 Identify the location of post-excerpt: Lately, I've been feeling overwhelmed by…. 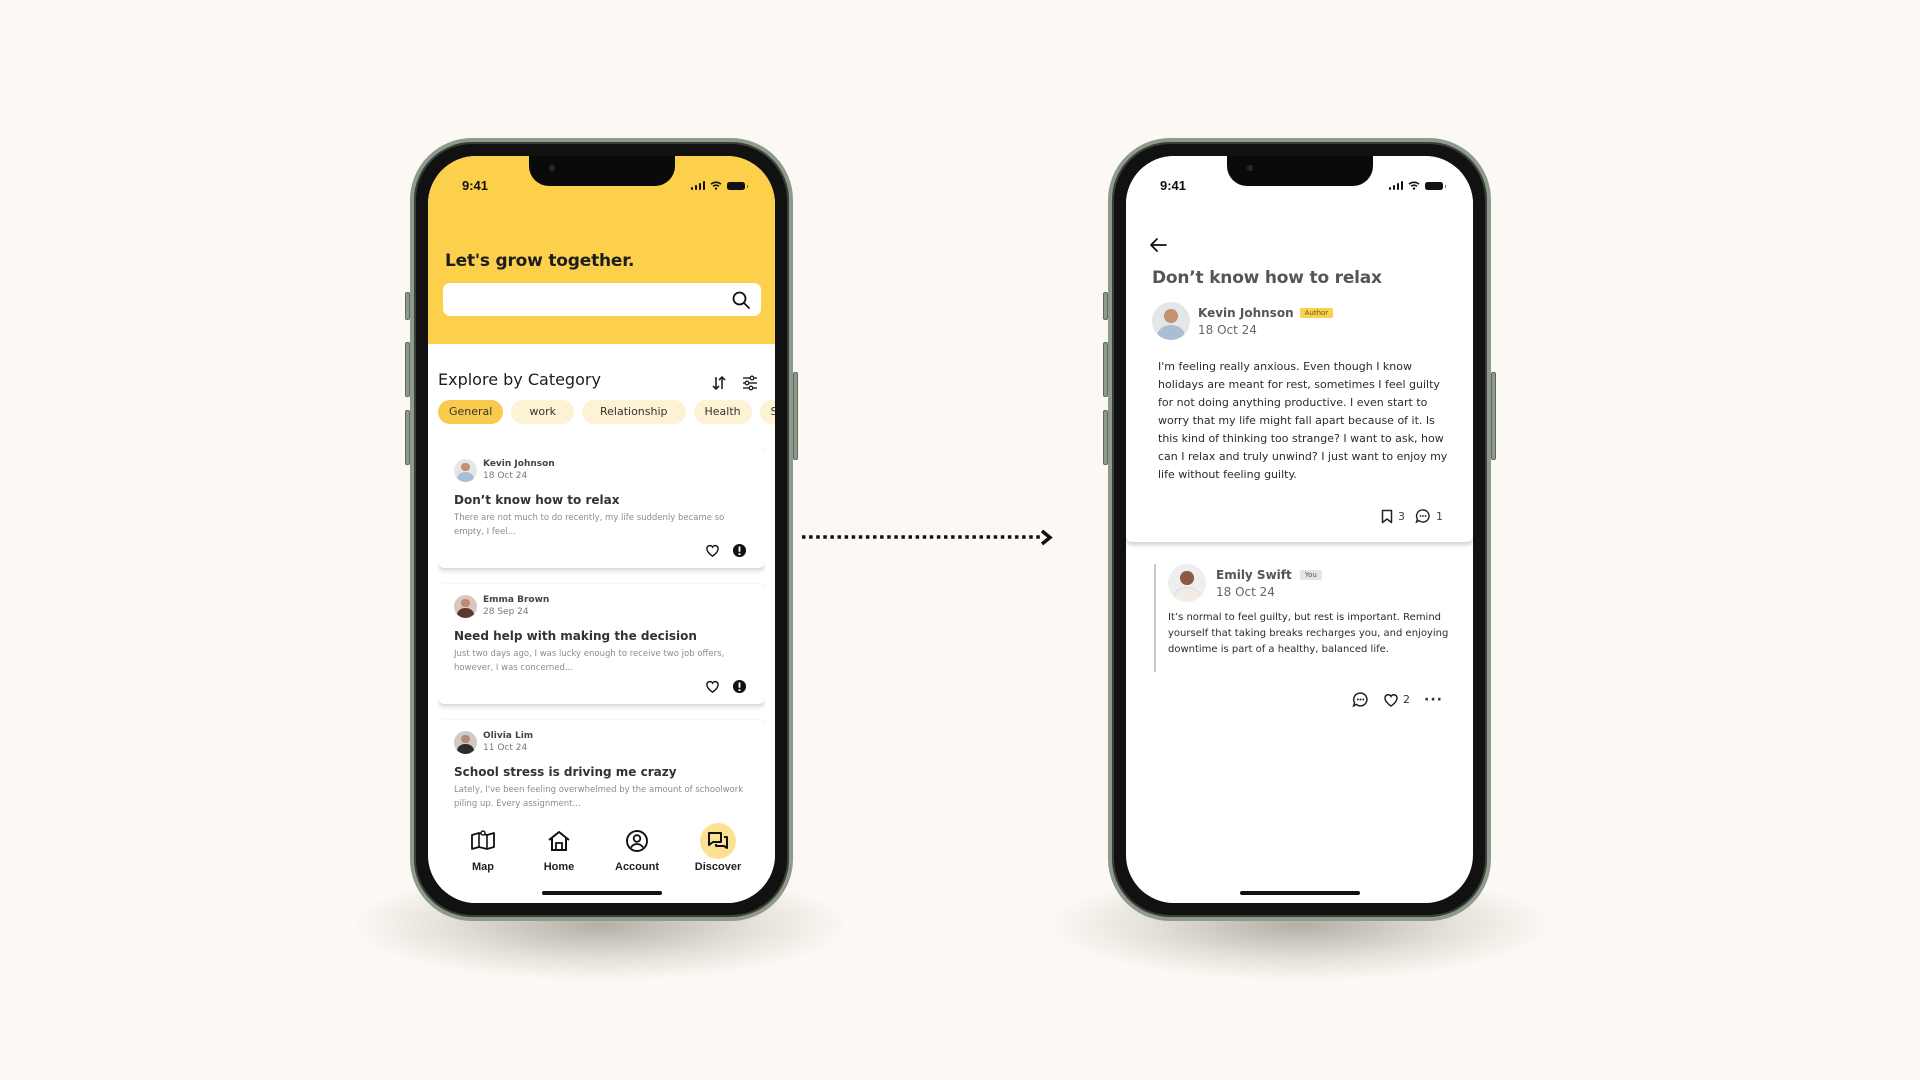
(599, 797).